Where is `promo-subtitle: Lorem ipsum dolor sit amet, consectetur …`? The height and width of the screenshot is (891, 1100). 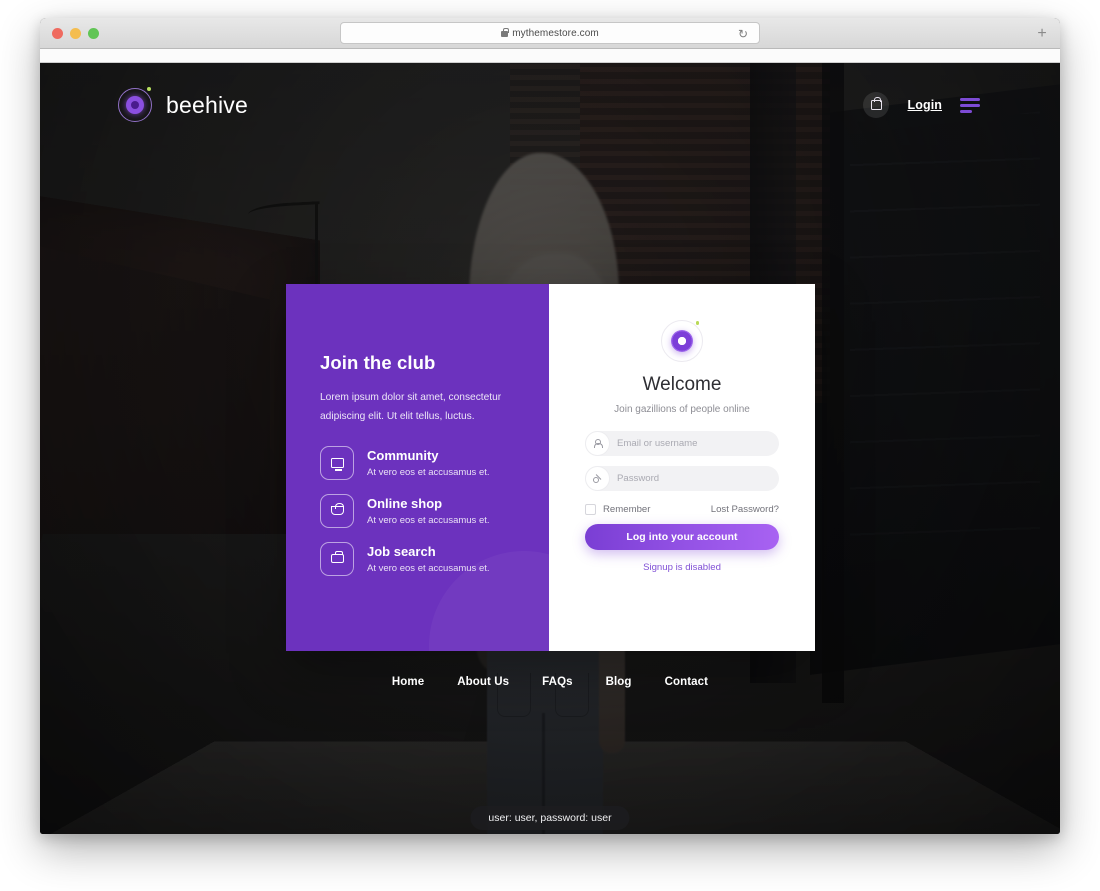
promo-subtitle: Lorem ipsum dolor sit amet, consectetur … is located at coordinates (411, 407).